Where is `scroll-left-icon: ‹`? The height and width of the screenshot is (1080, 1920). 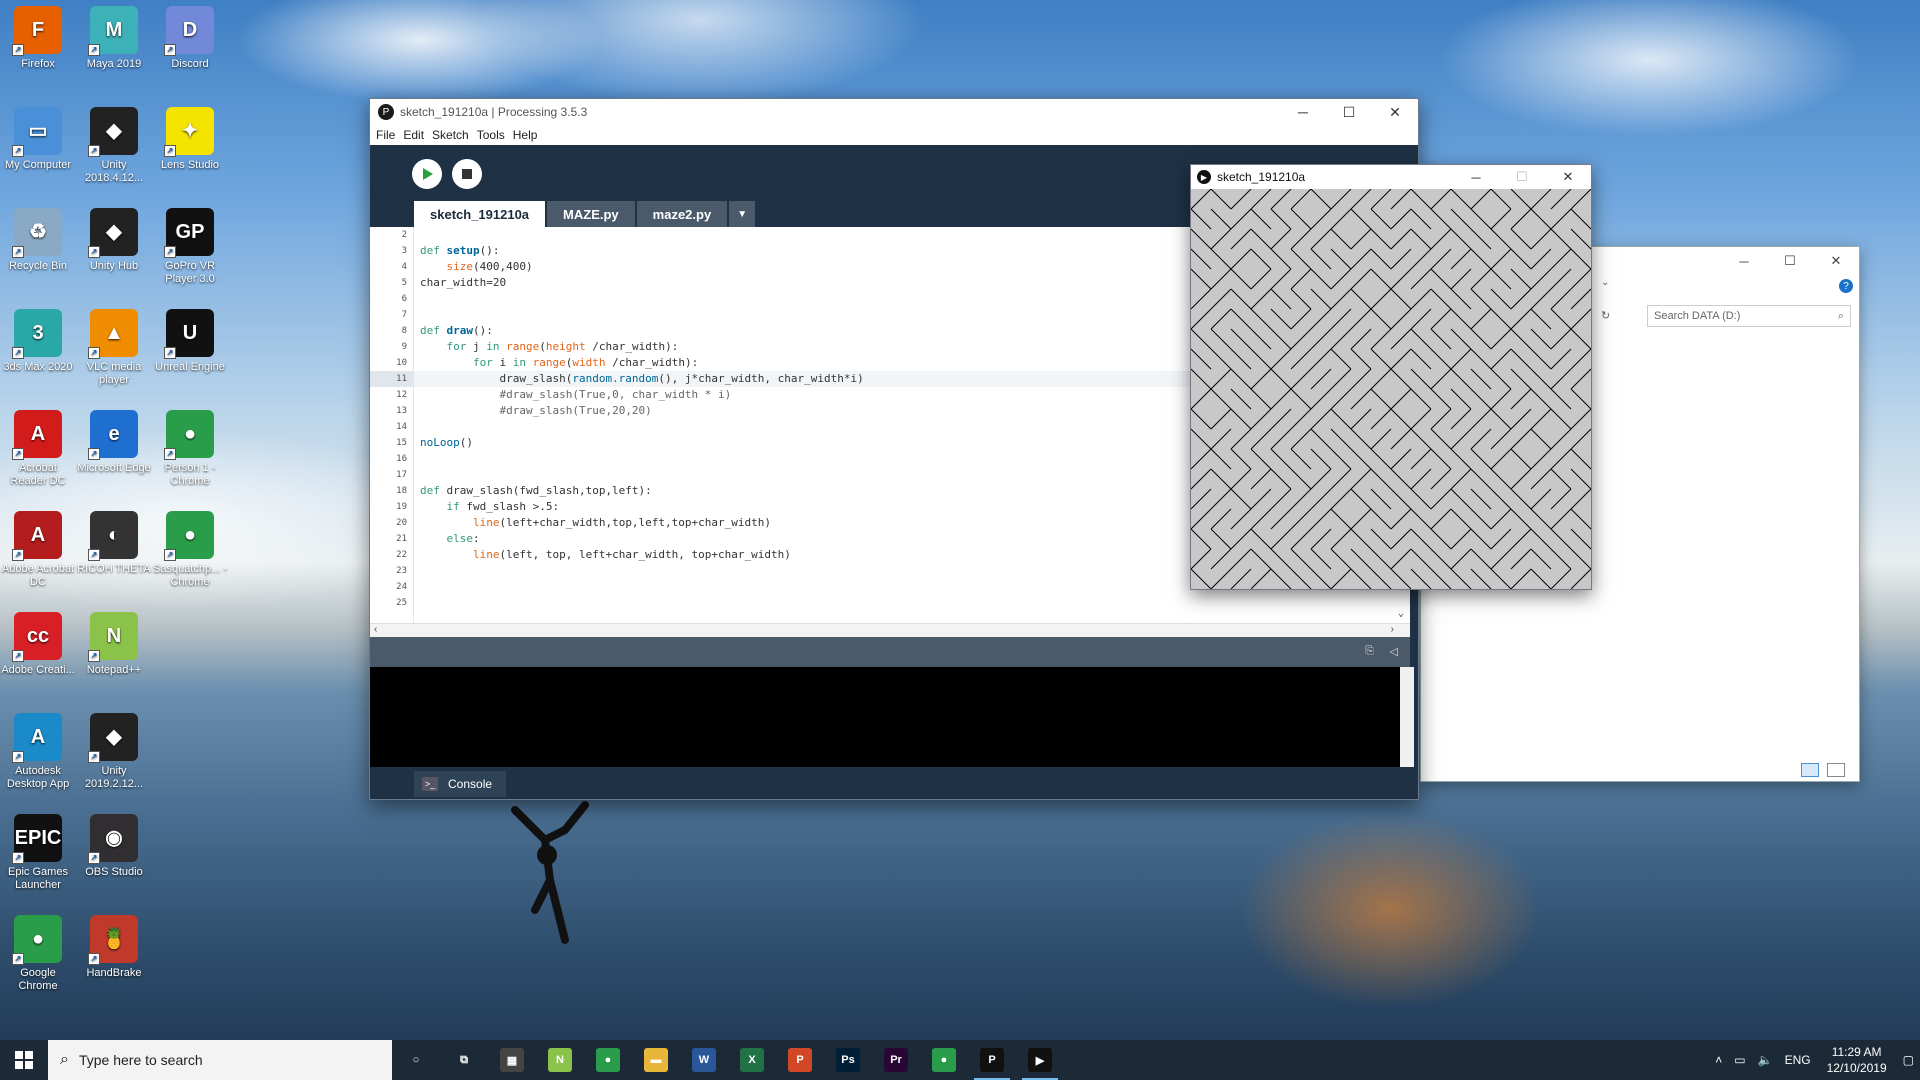 scroll-left-icon: ‹ is located at coordinates (375, 629).